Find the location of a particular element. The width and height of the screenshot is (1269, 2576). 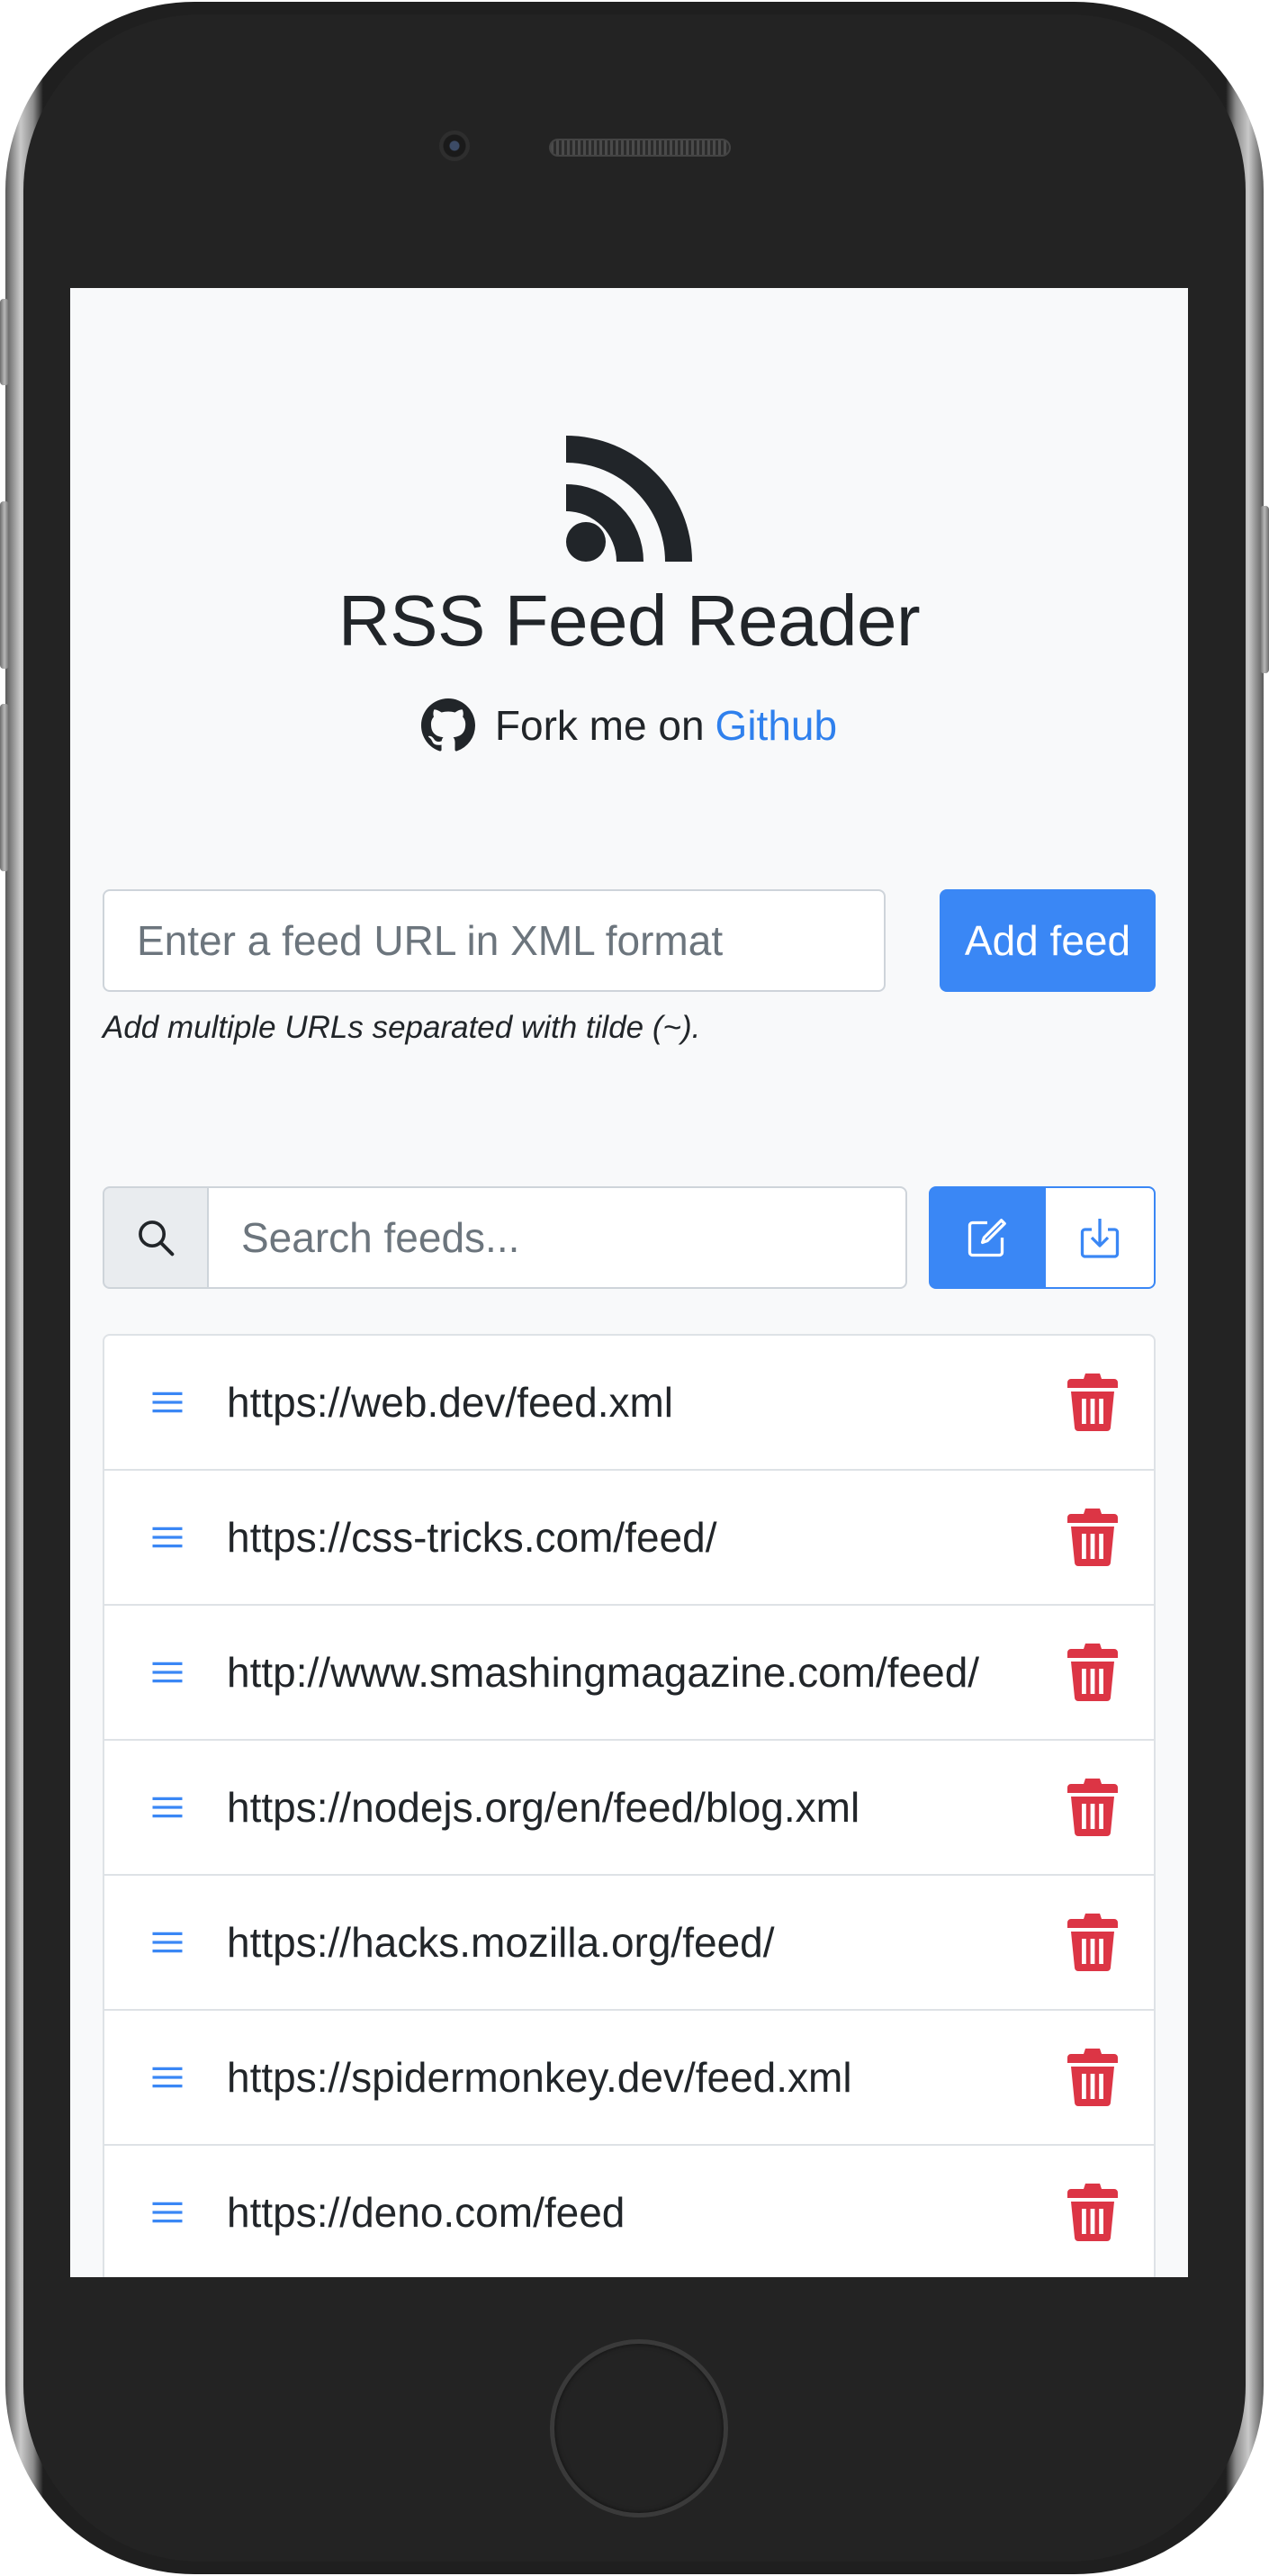

feed-list-item: https://spidermonkey.dev/feed.xml is located at coordinates (629, 2078).